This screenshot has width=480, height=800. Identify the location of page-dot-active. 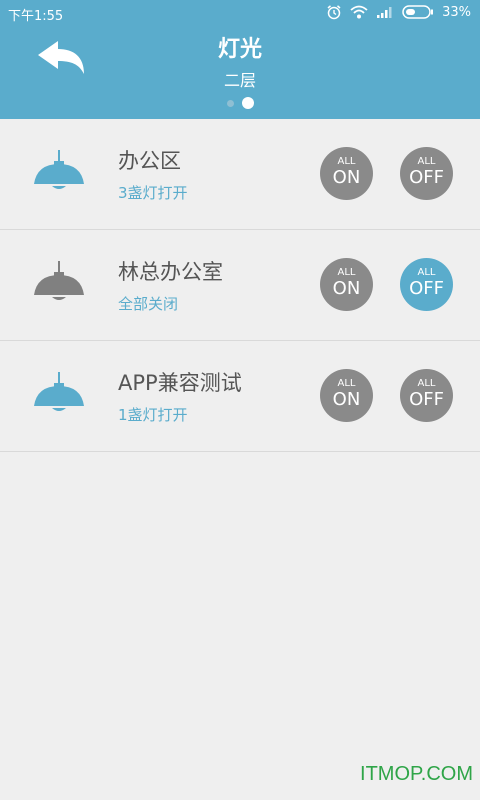
(247, 103).